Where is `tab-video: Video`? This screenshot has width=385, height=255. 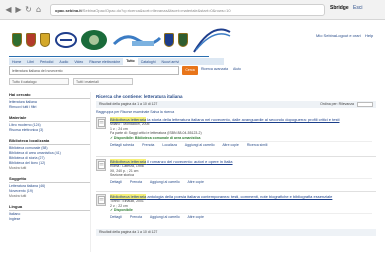
tab-video: Video is located at coordinates (78, 62).